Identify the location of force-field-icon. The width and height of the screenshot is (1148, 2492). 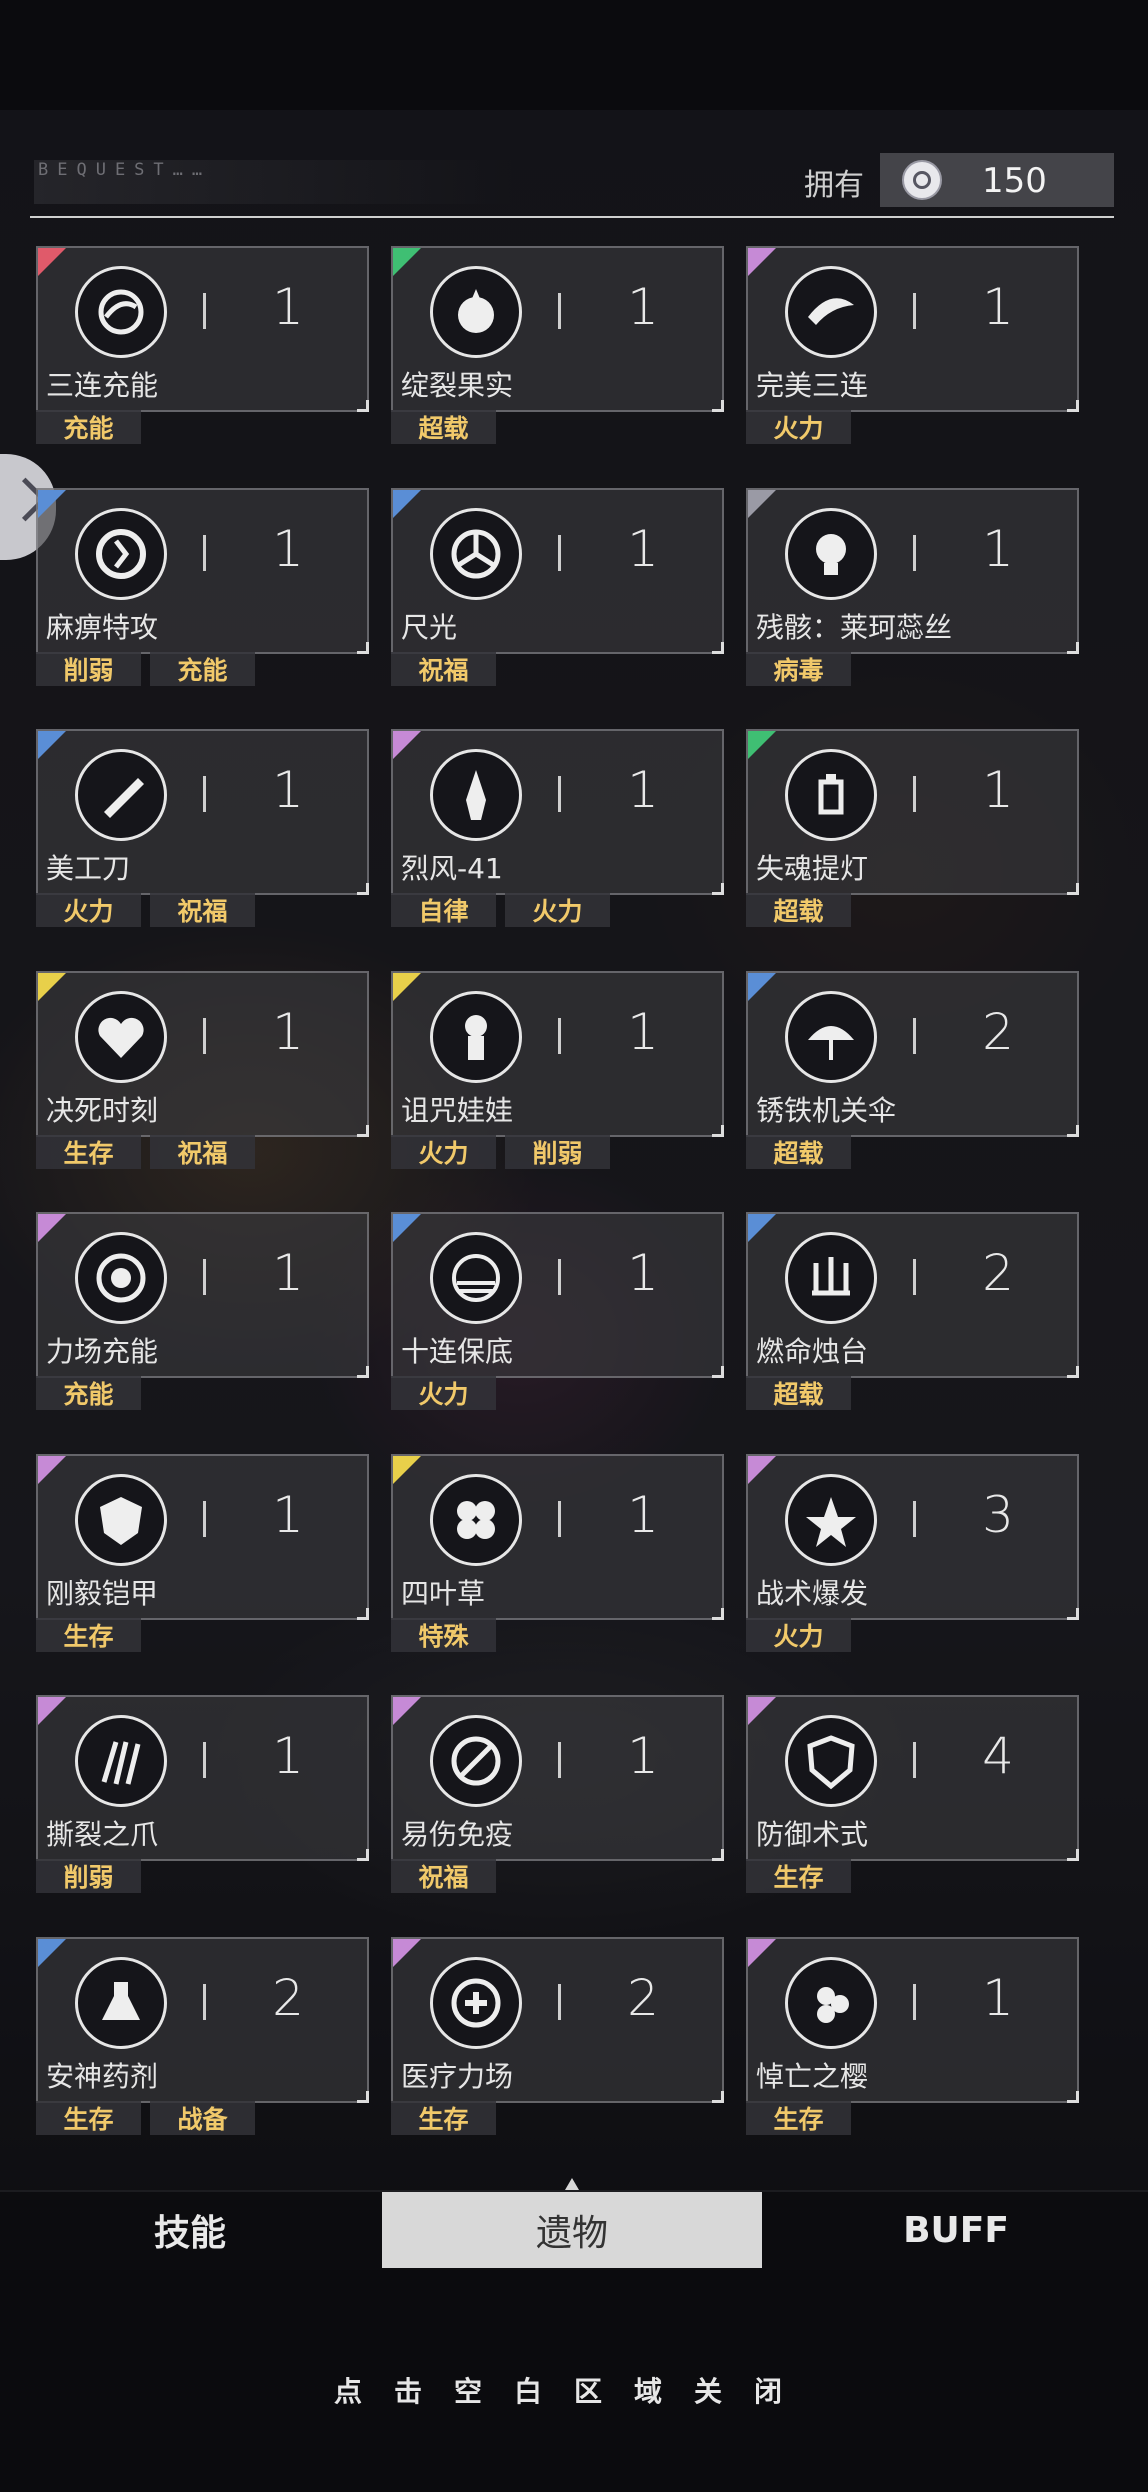
(121, 1278).